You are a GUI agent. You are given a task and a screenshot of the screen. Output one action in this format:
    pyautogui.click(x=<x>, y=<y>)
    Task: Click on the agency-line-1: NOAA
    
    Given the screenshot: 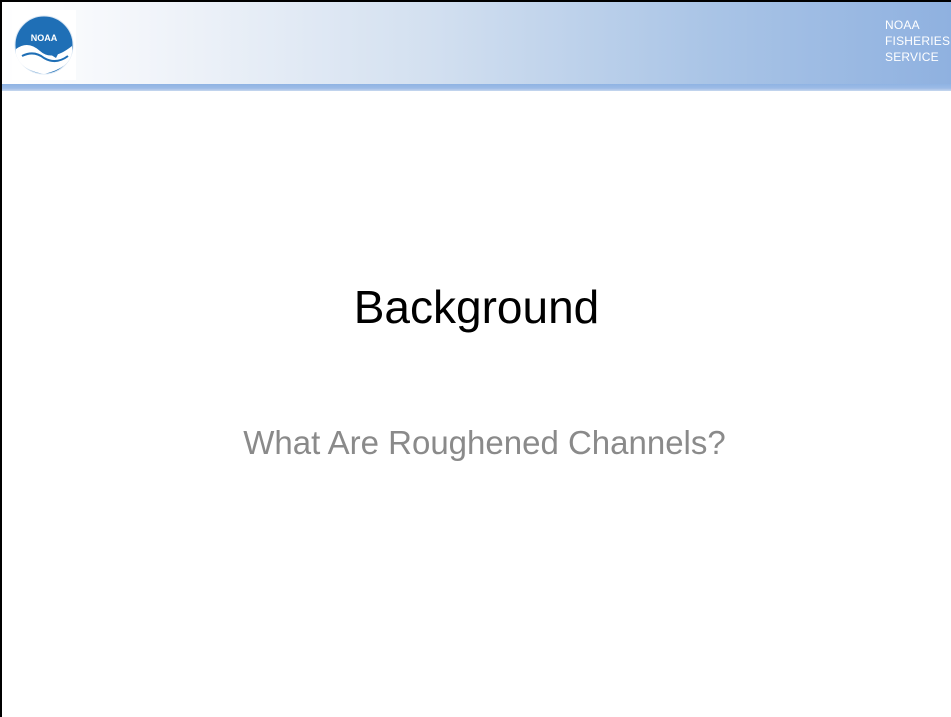 What is the action you would take?
    pyautogui.click(x=902, y=25)
    